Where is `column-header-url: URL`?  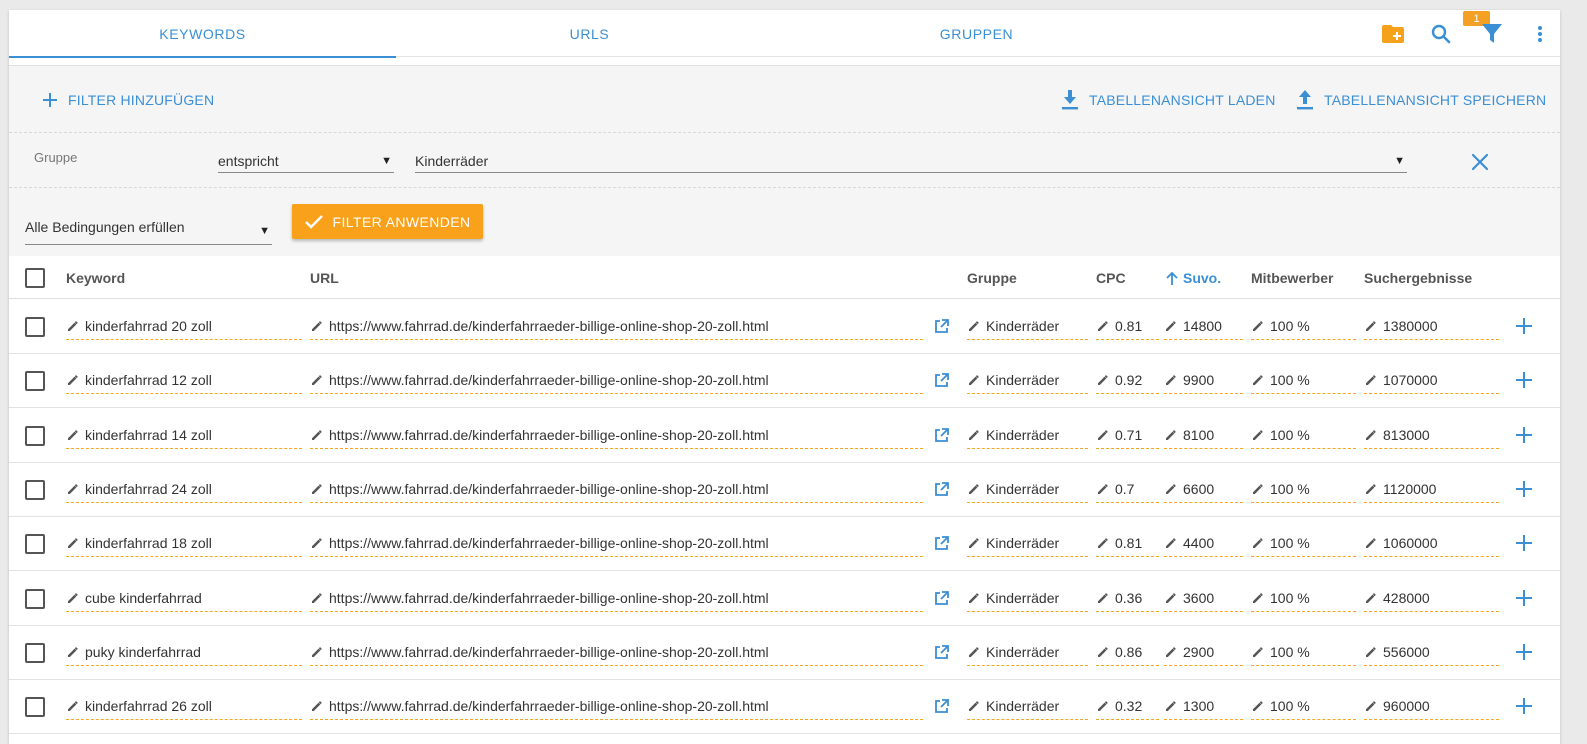 column-header-url: URL is located at coordinates (324, 278).